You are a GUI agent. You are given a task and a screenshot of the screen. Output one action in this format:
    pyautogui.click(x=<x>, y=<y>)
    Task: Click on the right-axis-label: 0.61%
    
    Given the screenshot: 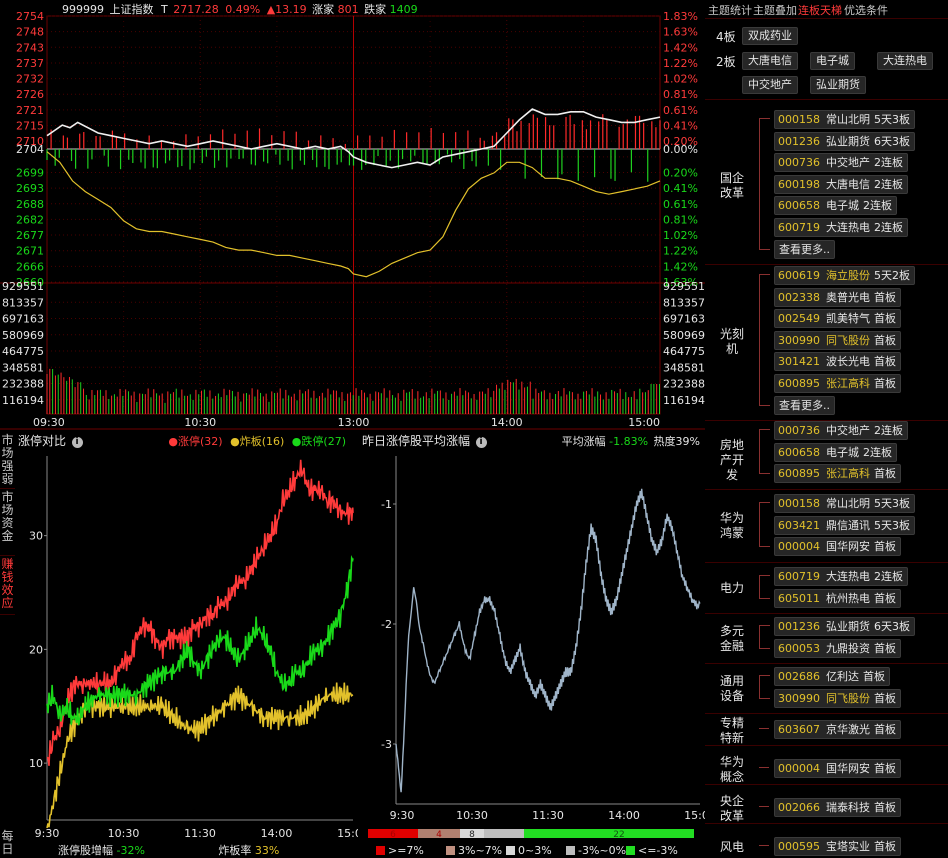 What is the action you would take?
    pyautogui.click(x=680, y=110)
    